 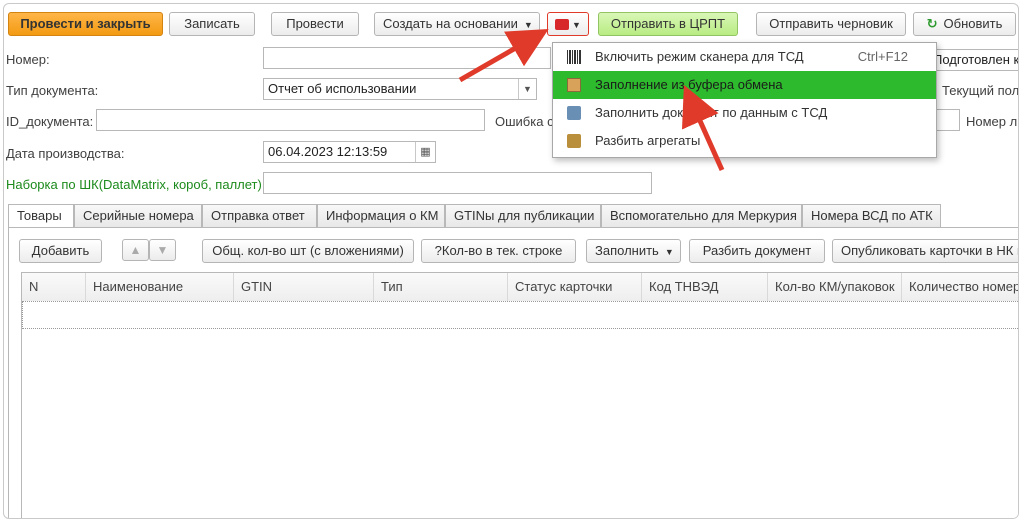 What do you see at coordinates (381, 216) in the screenshot?
I see `tab-km-info: Информация о КМ` at bounding box center [381, 216].